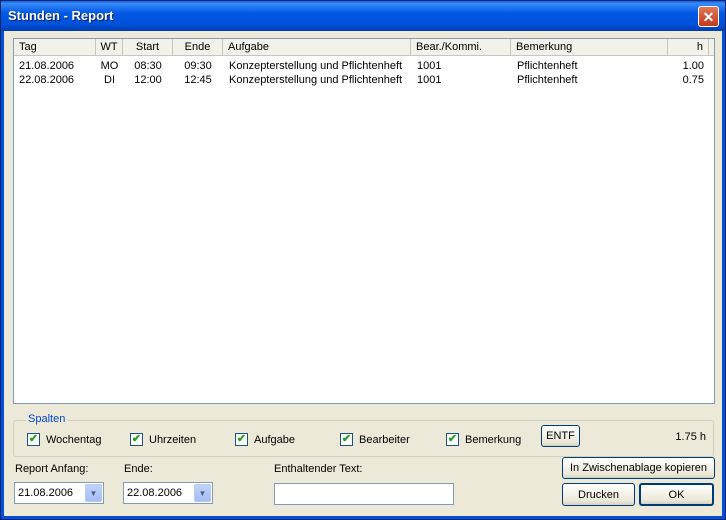  What do you see at coordinates (173, 439) in the screenshot?
I see `checkbox-label: Uhrzeiten` at bounding box center [173, 439].